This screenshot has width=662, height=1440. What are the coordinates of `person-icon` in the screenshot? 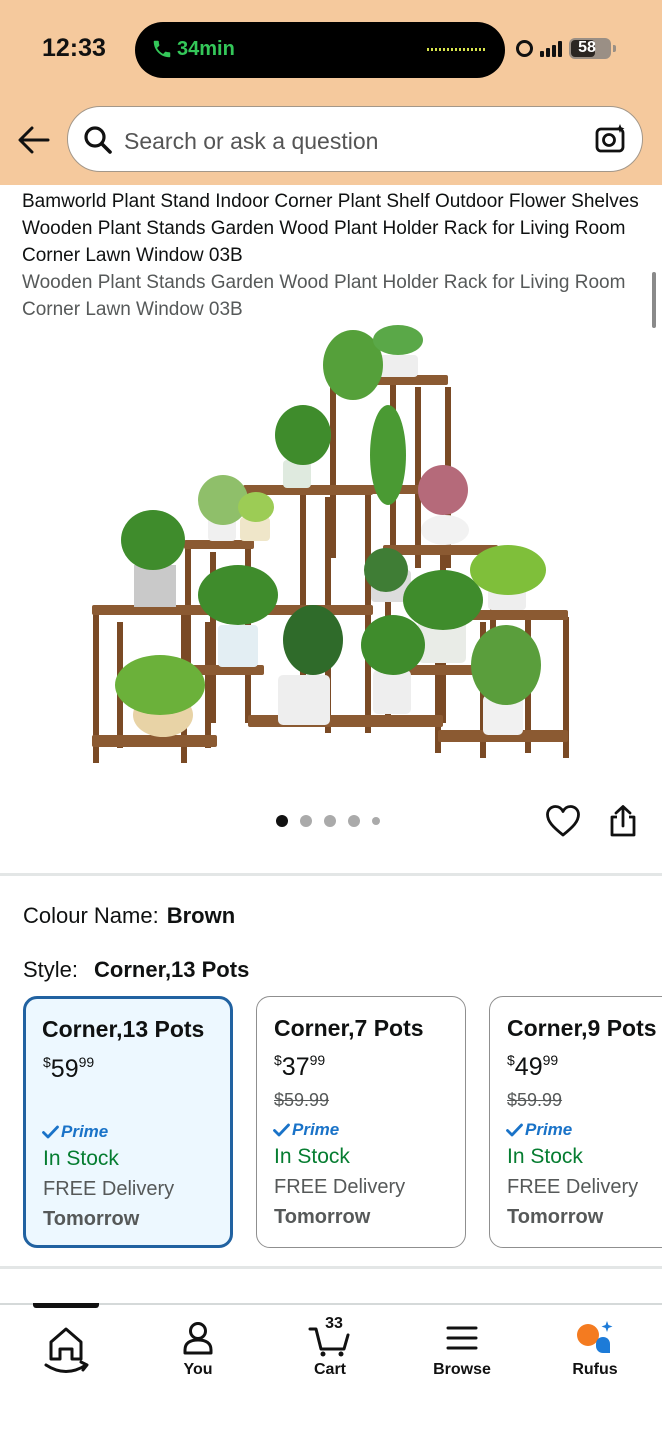 It's located at (198, 1338).